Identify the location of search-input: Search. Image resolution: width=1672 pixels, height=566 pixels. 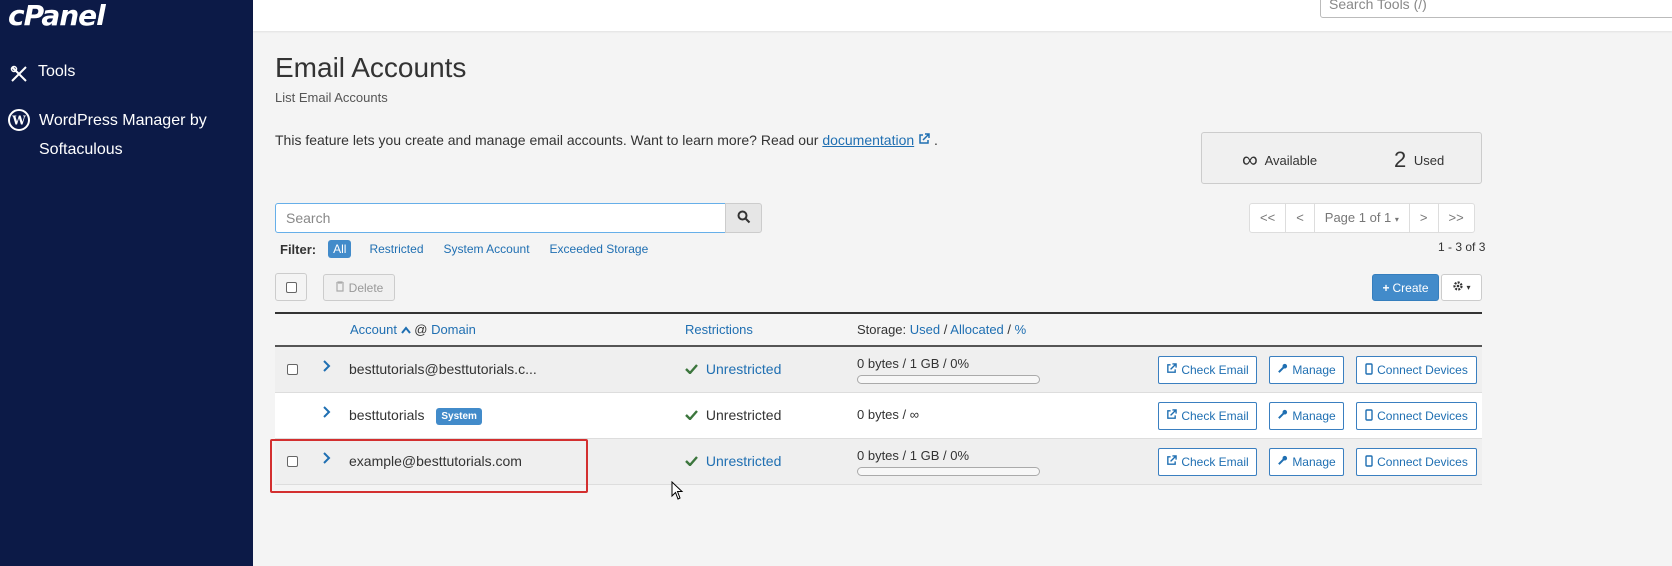
(500, 218).